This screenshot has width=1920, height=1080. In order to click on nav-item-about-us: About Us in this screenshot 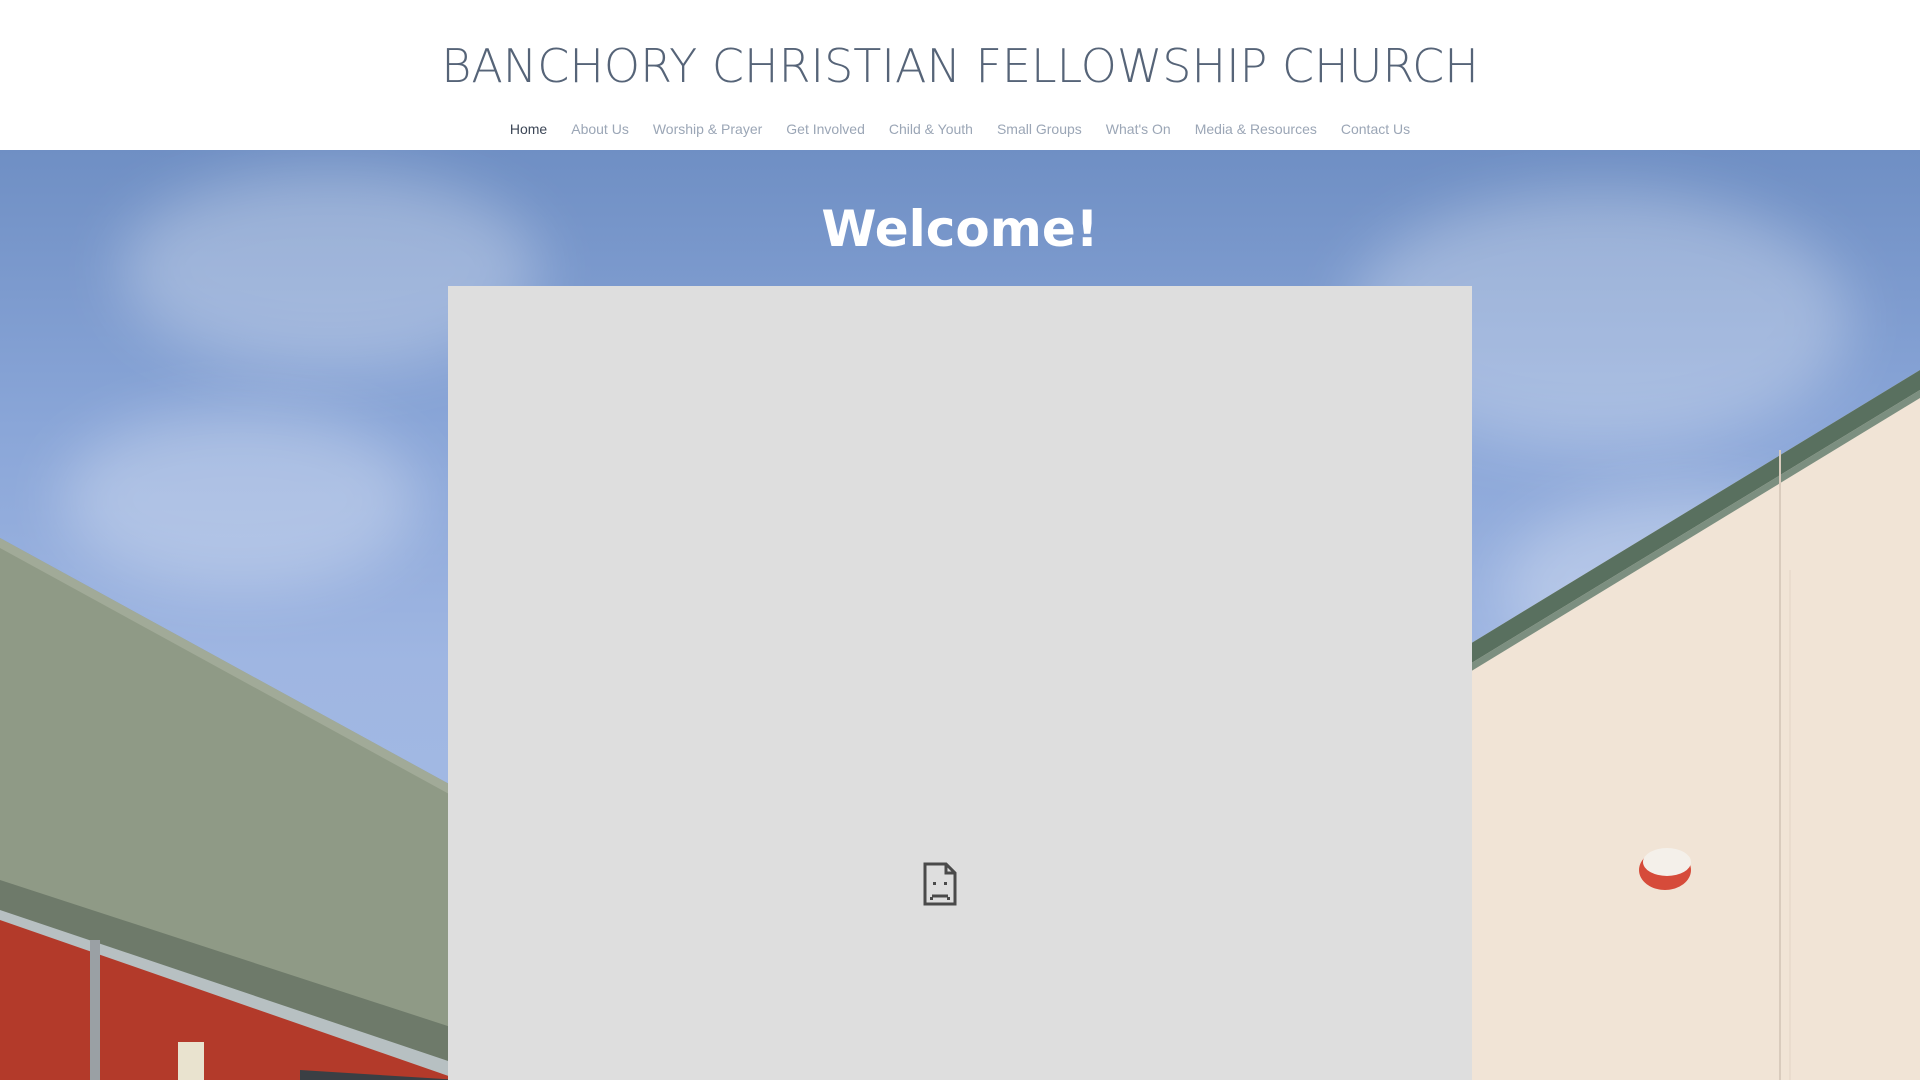, I will do `click(600, 129)`.